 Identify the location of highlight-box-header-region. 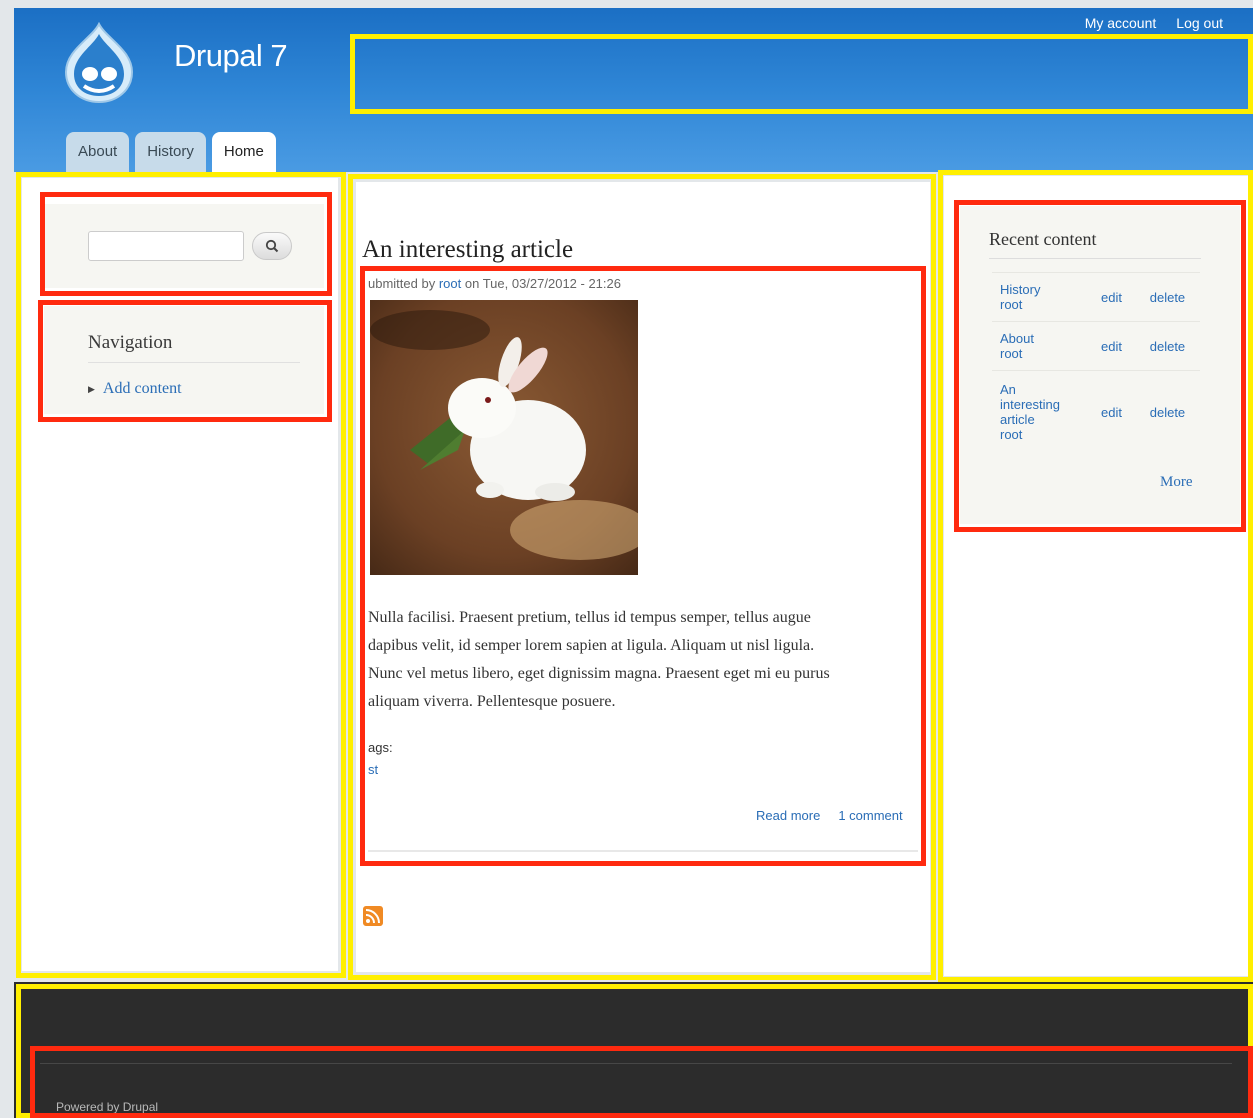
(801, 74).